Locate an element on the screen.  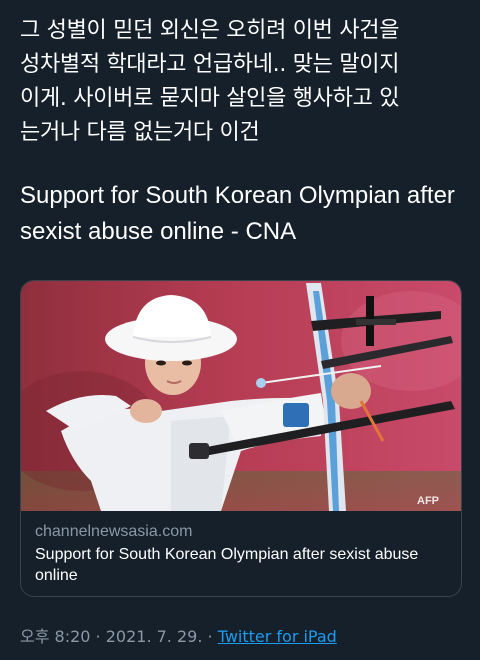
card-domain: channelnewsasia.com is located at coordinates (114, 531).